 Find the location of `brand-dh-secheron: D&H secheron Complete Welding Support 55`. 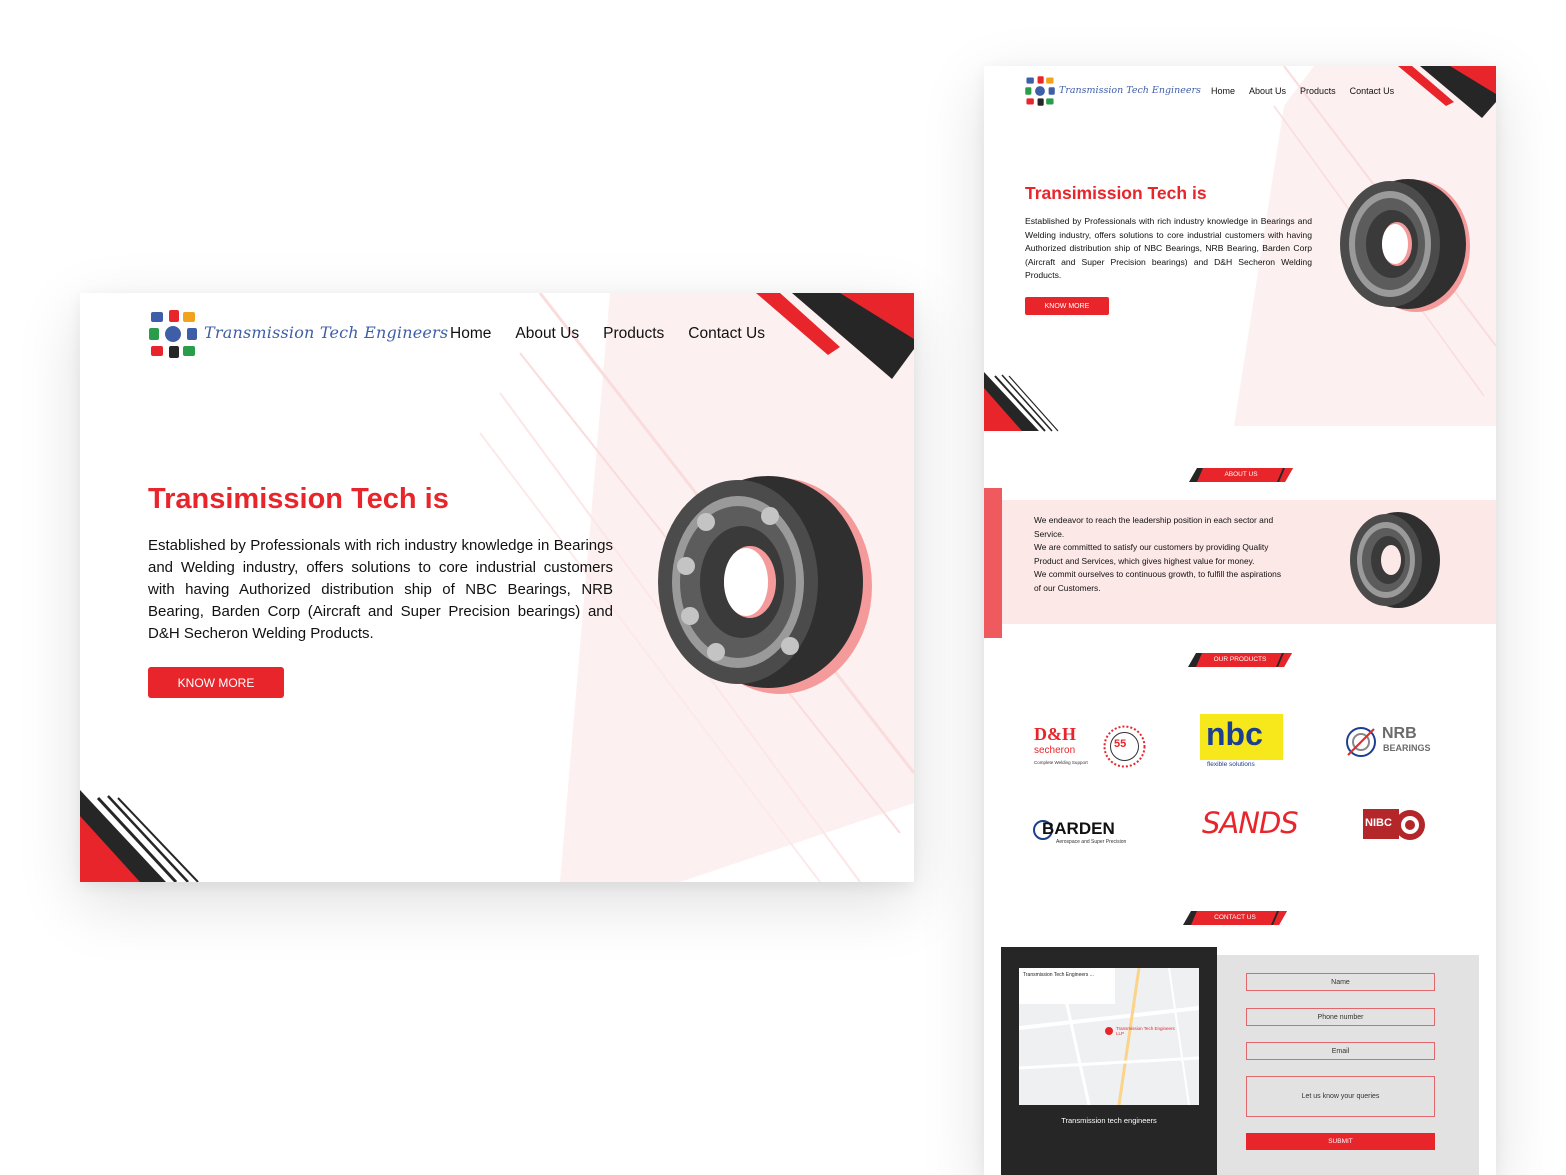

brand-dh-secheron: D&H secheron Complete Welding Support 55 is located at coordinates (1091, 749).